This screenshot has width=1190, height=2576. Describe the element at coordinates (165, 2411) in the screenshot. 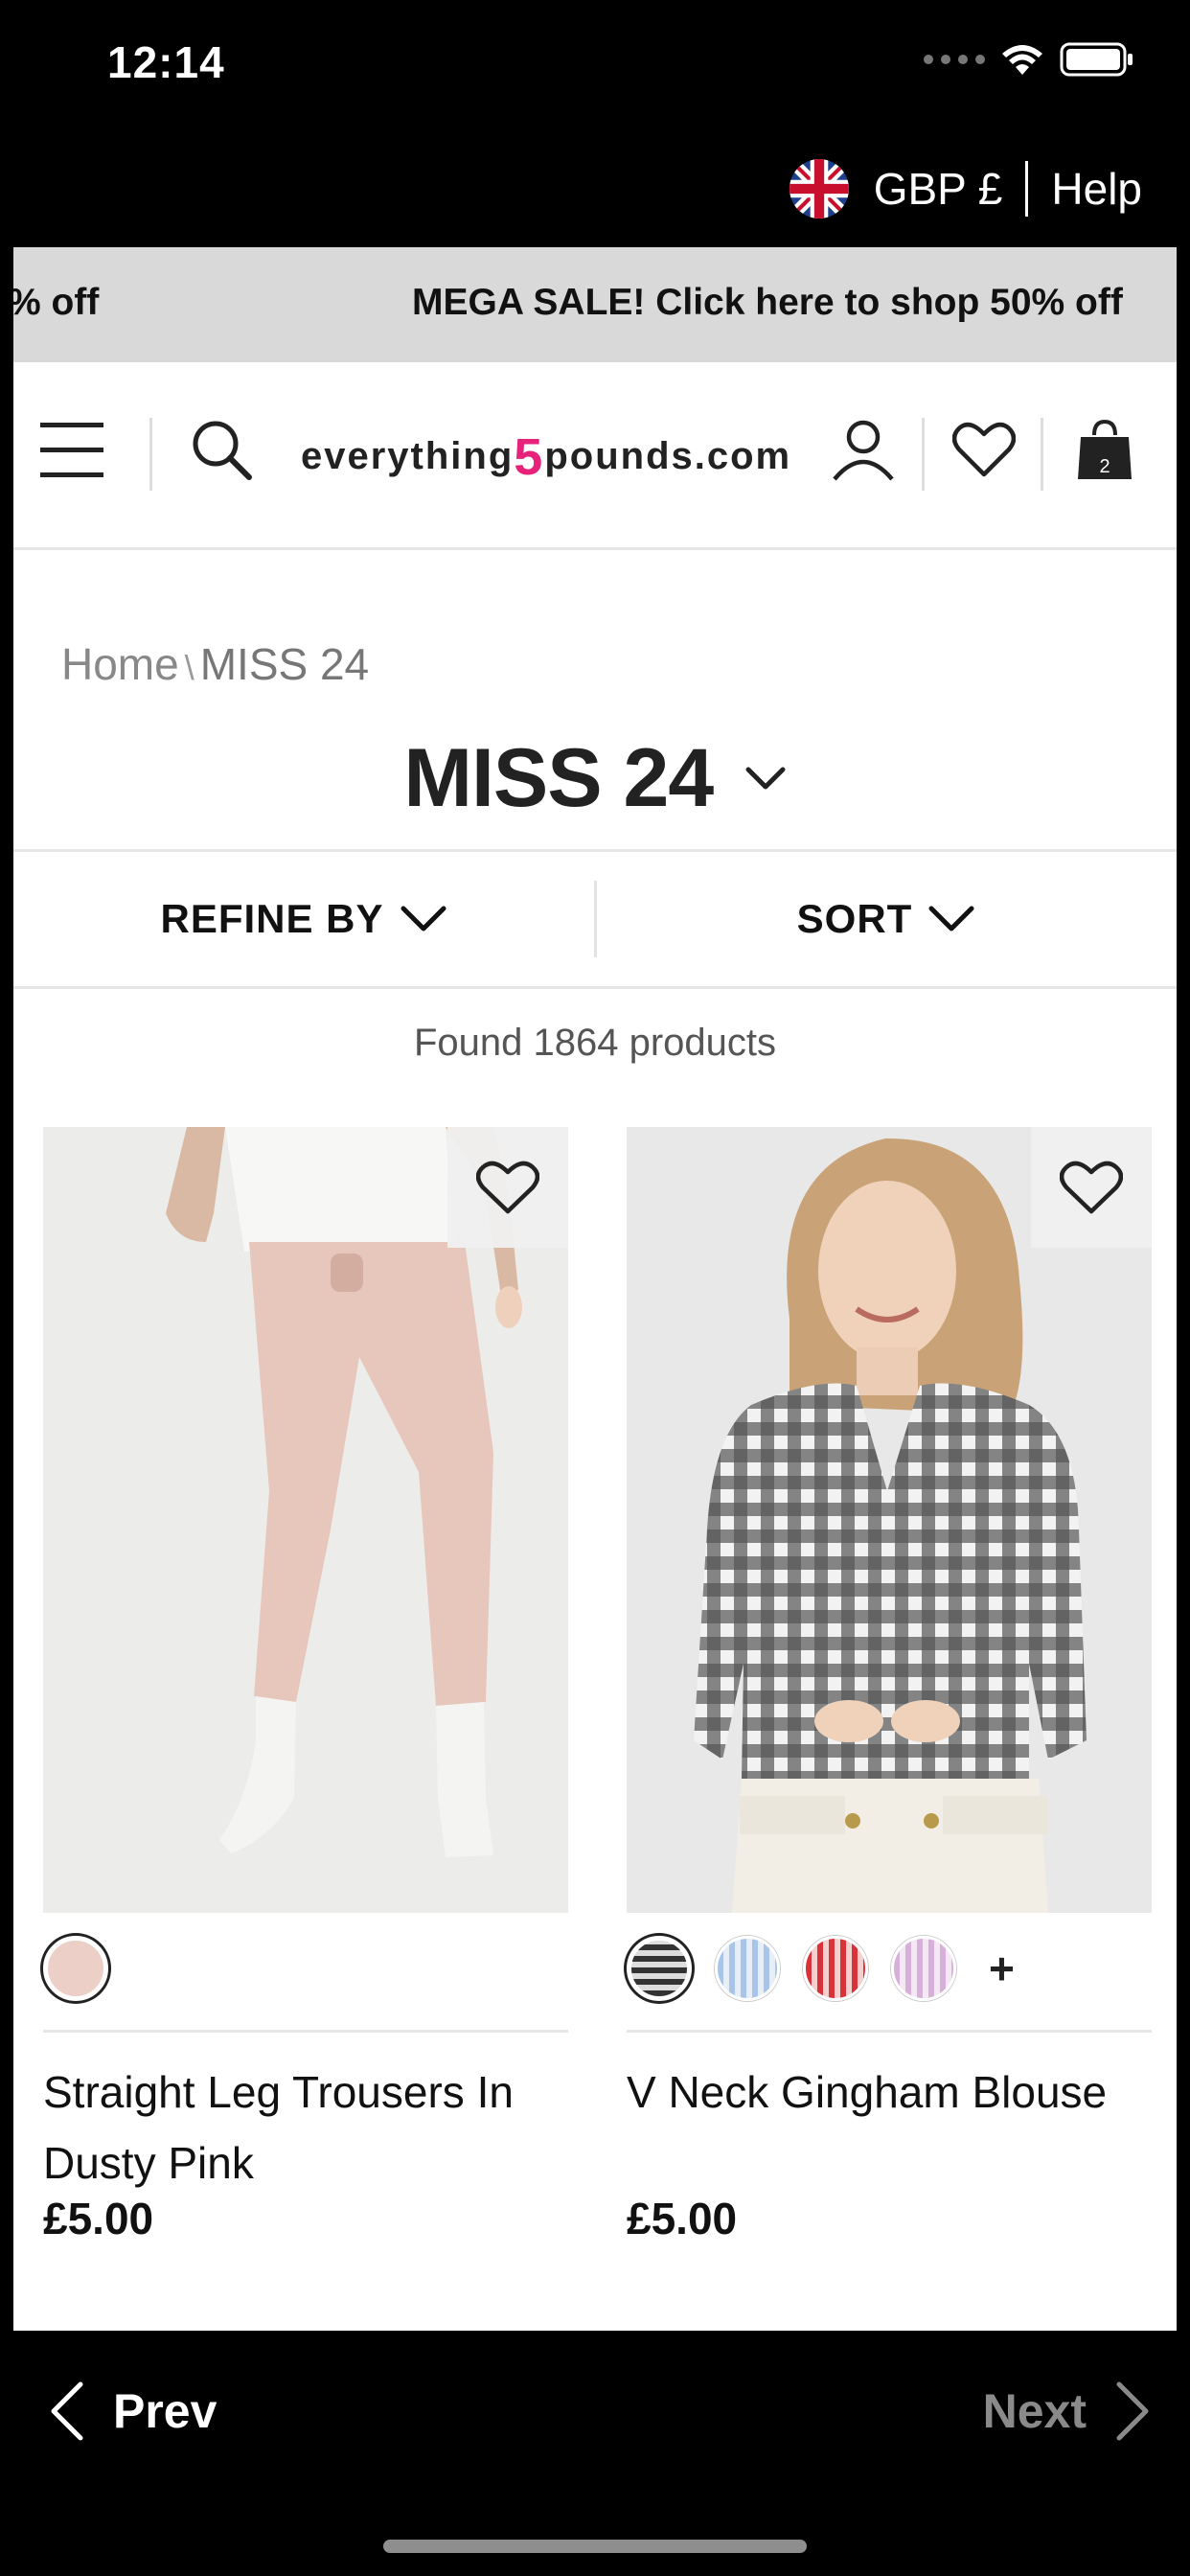

I see `prev-label: Prev` at that location.